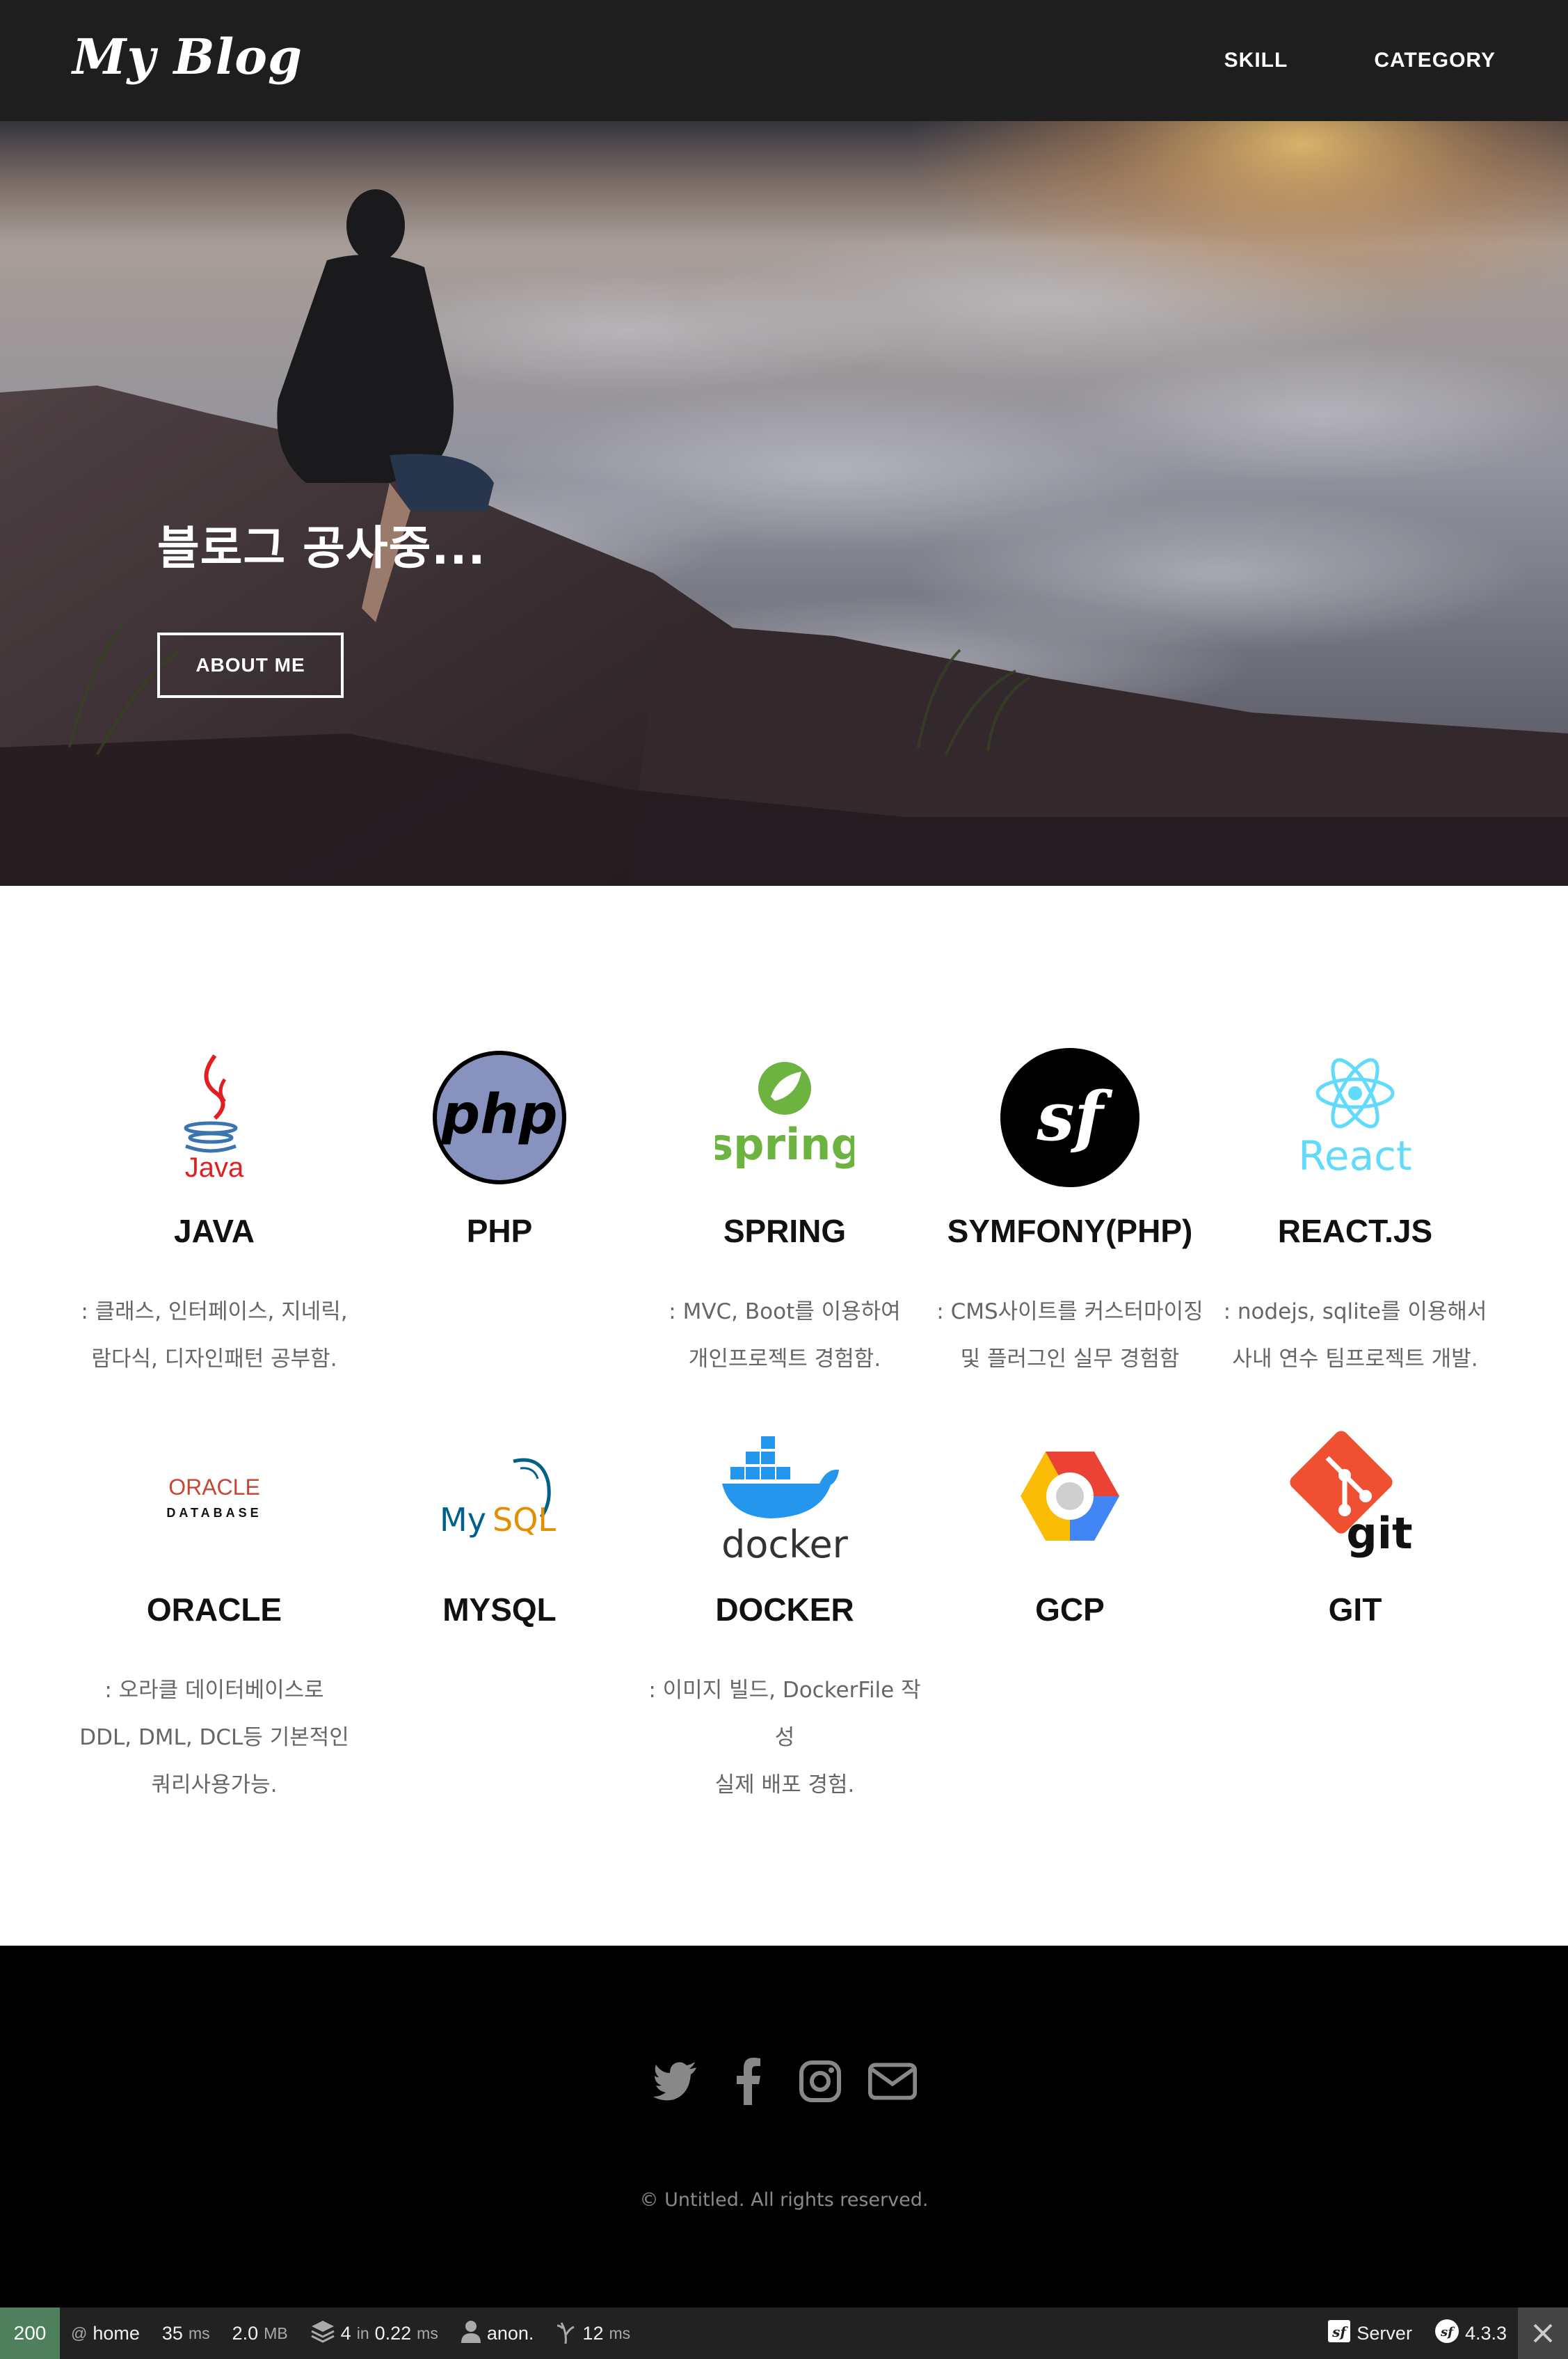  I want to click on symfony-logo: sf, so click(1070, 1118).